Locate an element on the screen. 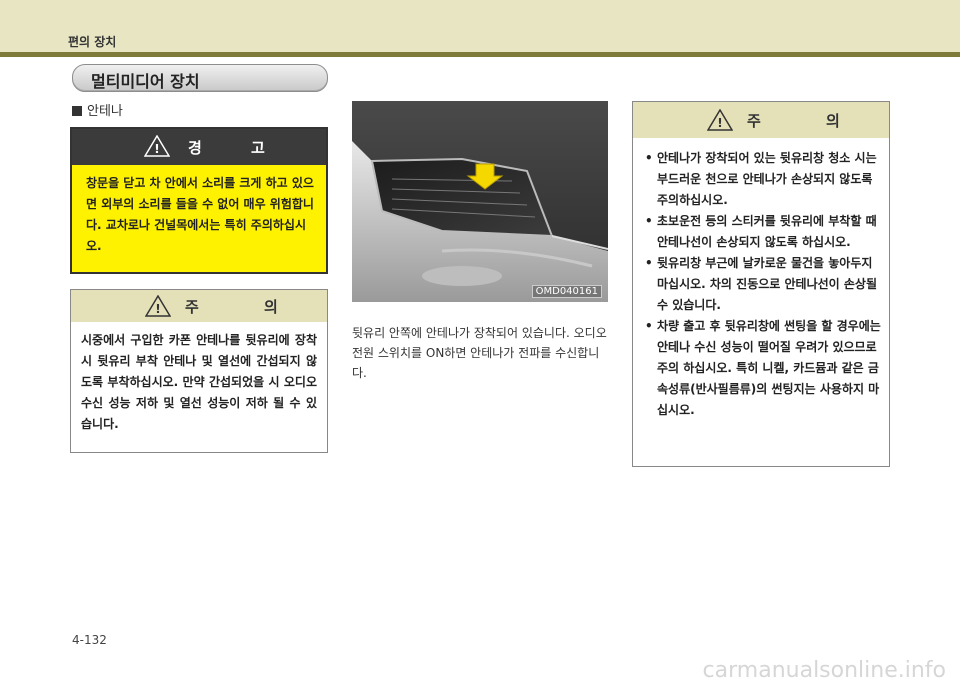 The image size is (960, 685). caution-title-left: 주 의 is located at coordinates (246, 307).